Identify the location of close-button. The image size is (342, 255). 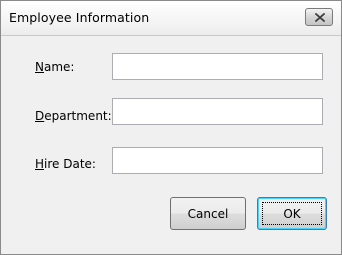
(319, 17).